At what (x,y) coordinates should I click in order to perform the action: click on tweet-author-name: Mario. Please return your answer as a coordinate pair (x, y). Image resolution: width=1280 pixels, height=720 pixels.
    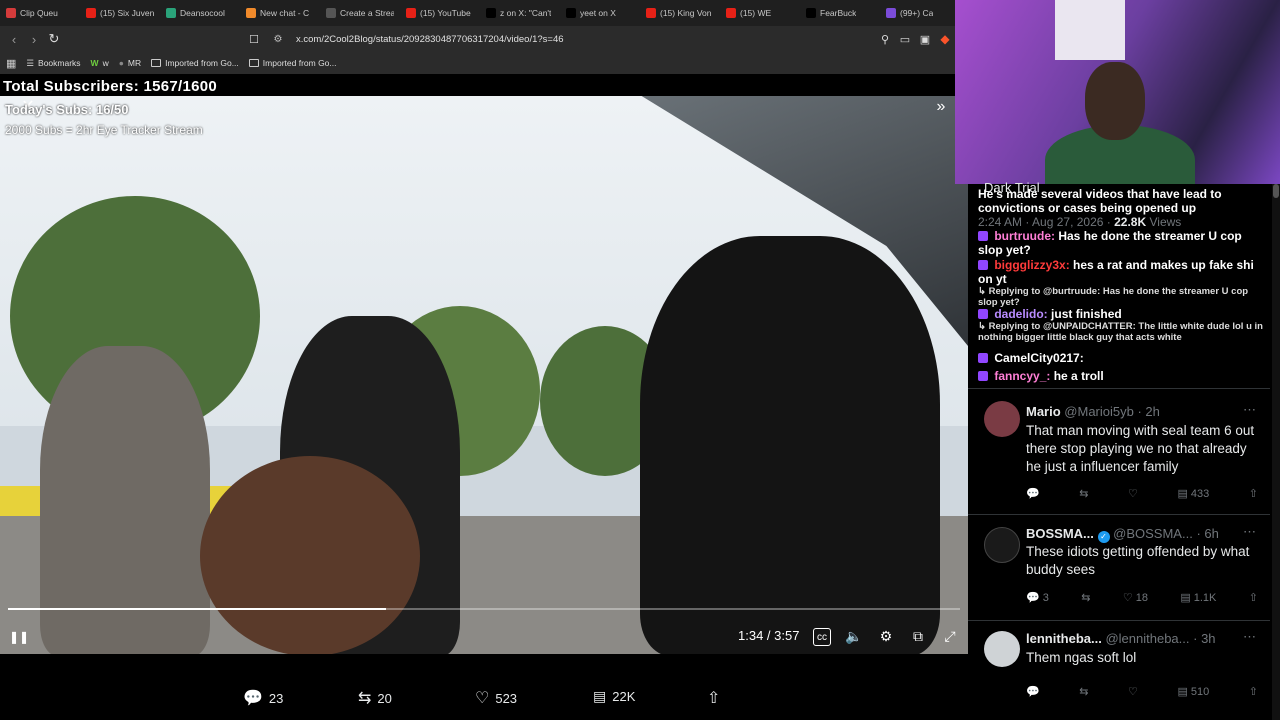
    Looking at the image, I should click on (1043, 411).